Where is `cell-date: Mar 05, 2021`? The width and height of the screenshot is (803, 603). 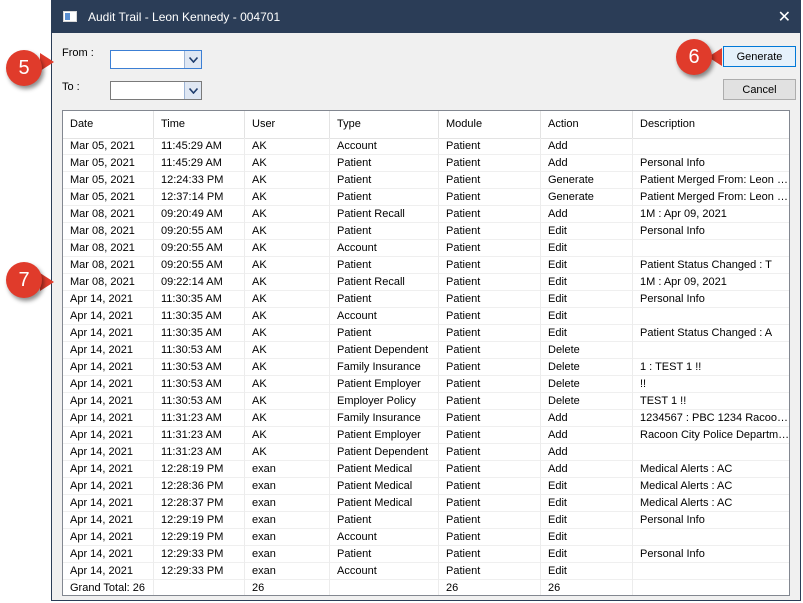
cell-date: Mar 05, 2021 is located at coordinates (108, 163).